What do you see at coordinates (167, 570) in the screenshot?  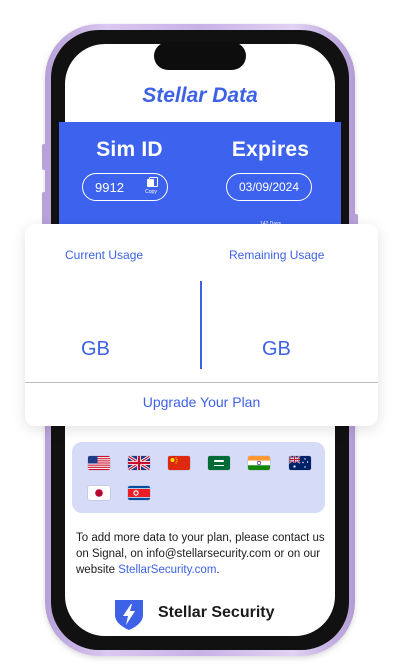 I see `website-link: StellarSecurity.com` at bounding box center [167, 570].